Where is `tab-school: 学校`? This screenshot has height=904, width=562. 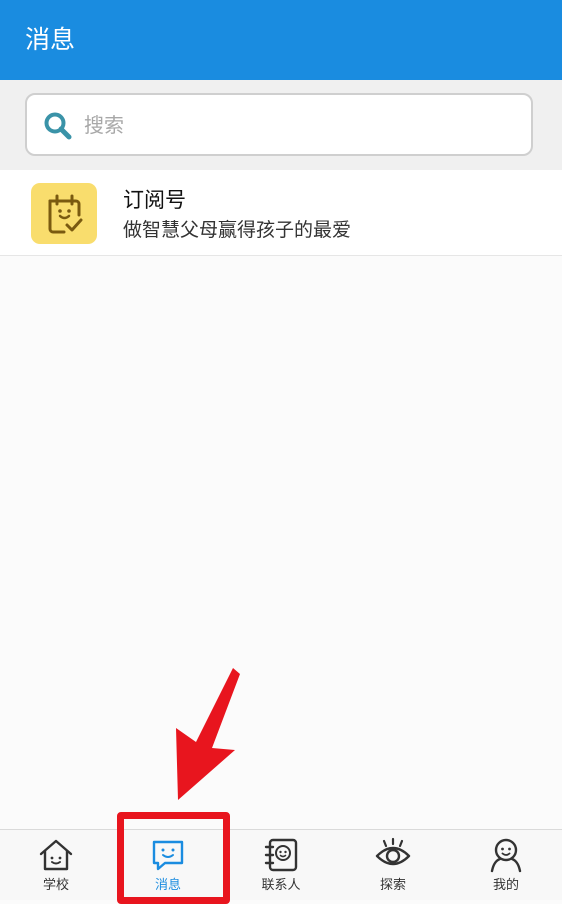
tab-school: 学校 is located at coordinates (56, 865).